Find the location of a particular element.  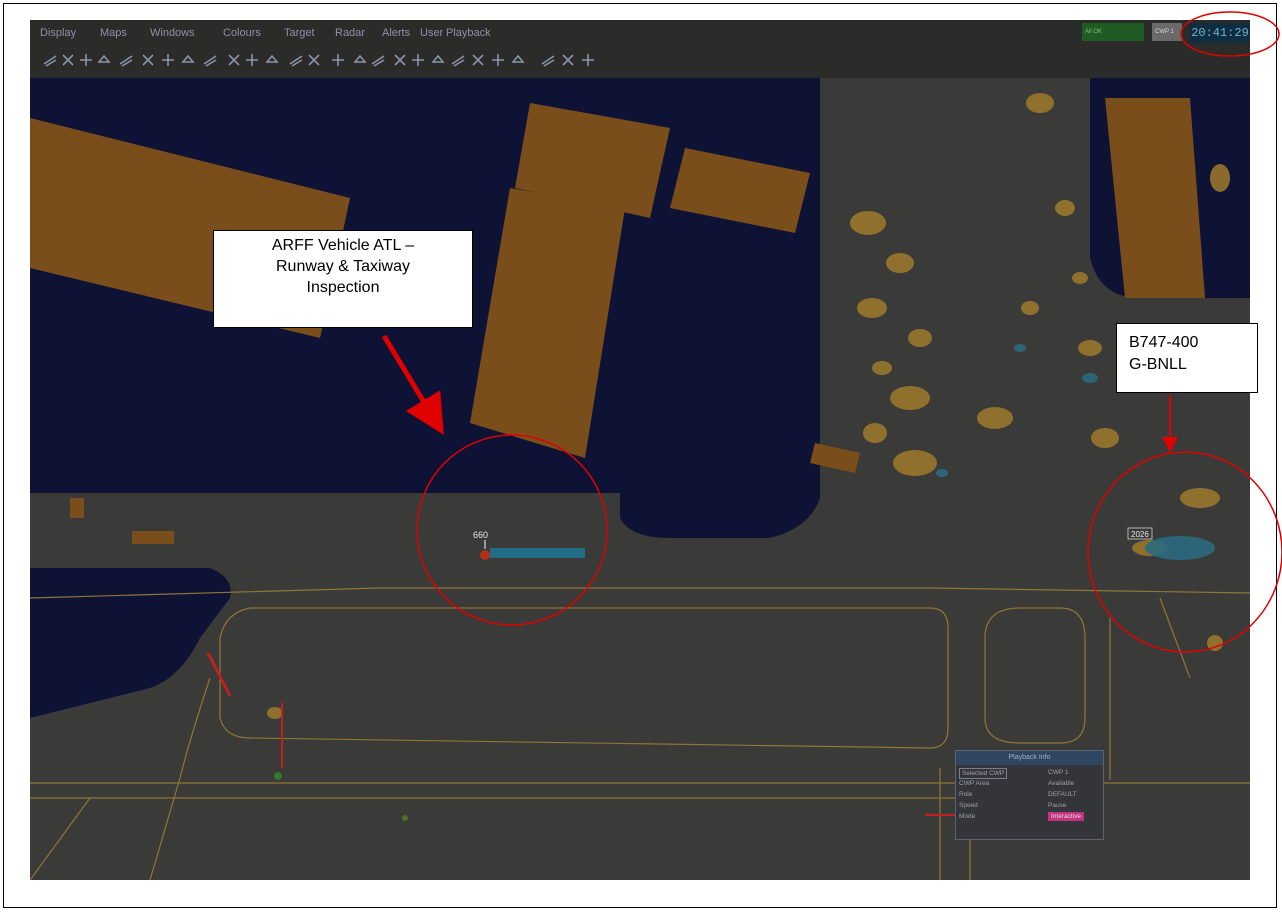

vehicle-alt-icon is located at coordinates (168, 60).